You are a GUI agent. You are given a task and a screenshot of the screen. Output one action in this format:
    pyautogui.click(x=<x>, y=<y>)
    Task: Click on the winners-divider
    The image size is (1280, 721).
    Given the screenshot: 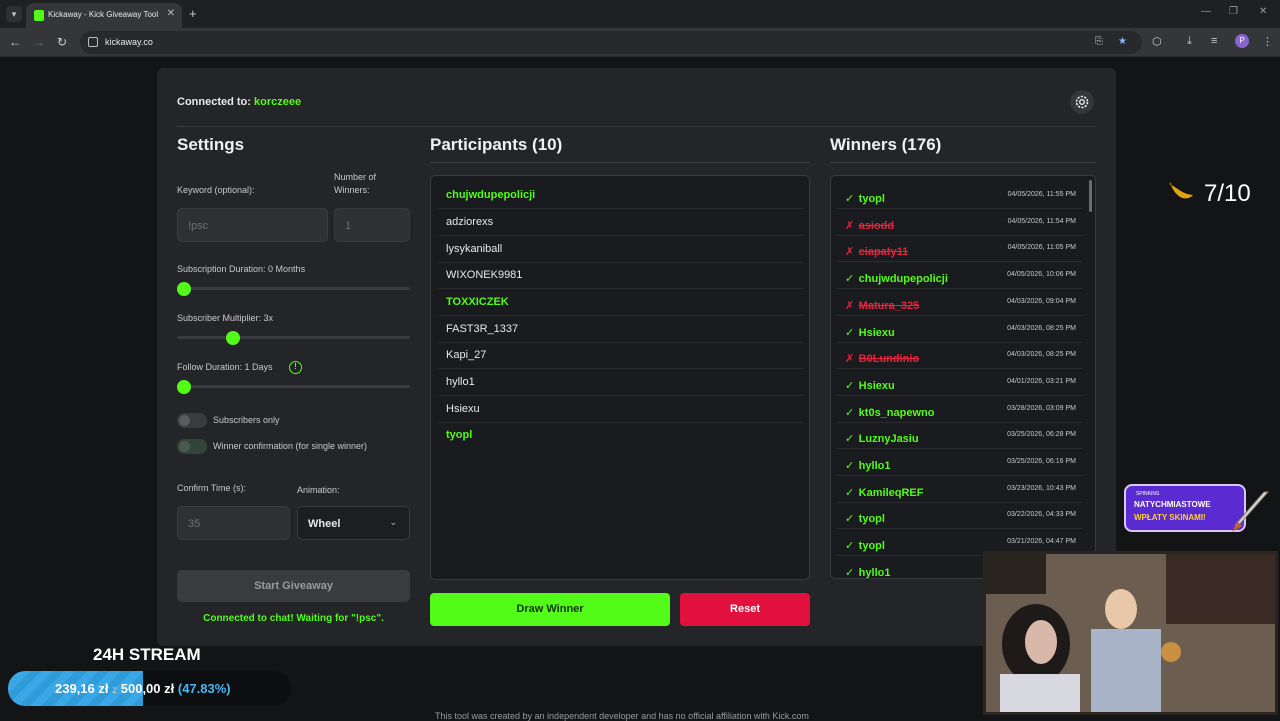 What is the action you would take?
    pyautogui.click(x=963, y=162)
    